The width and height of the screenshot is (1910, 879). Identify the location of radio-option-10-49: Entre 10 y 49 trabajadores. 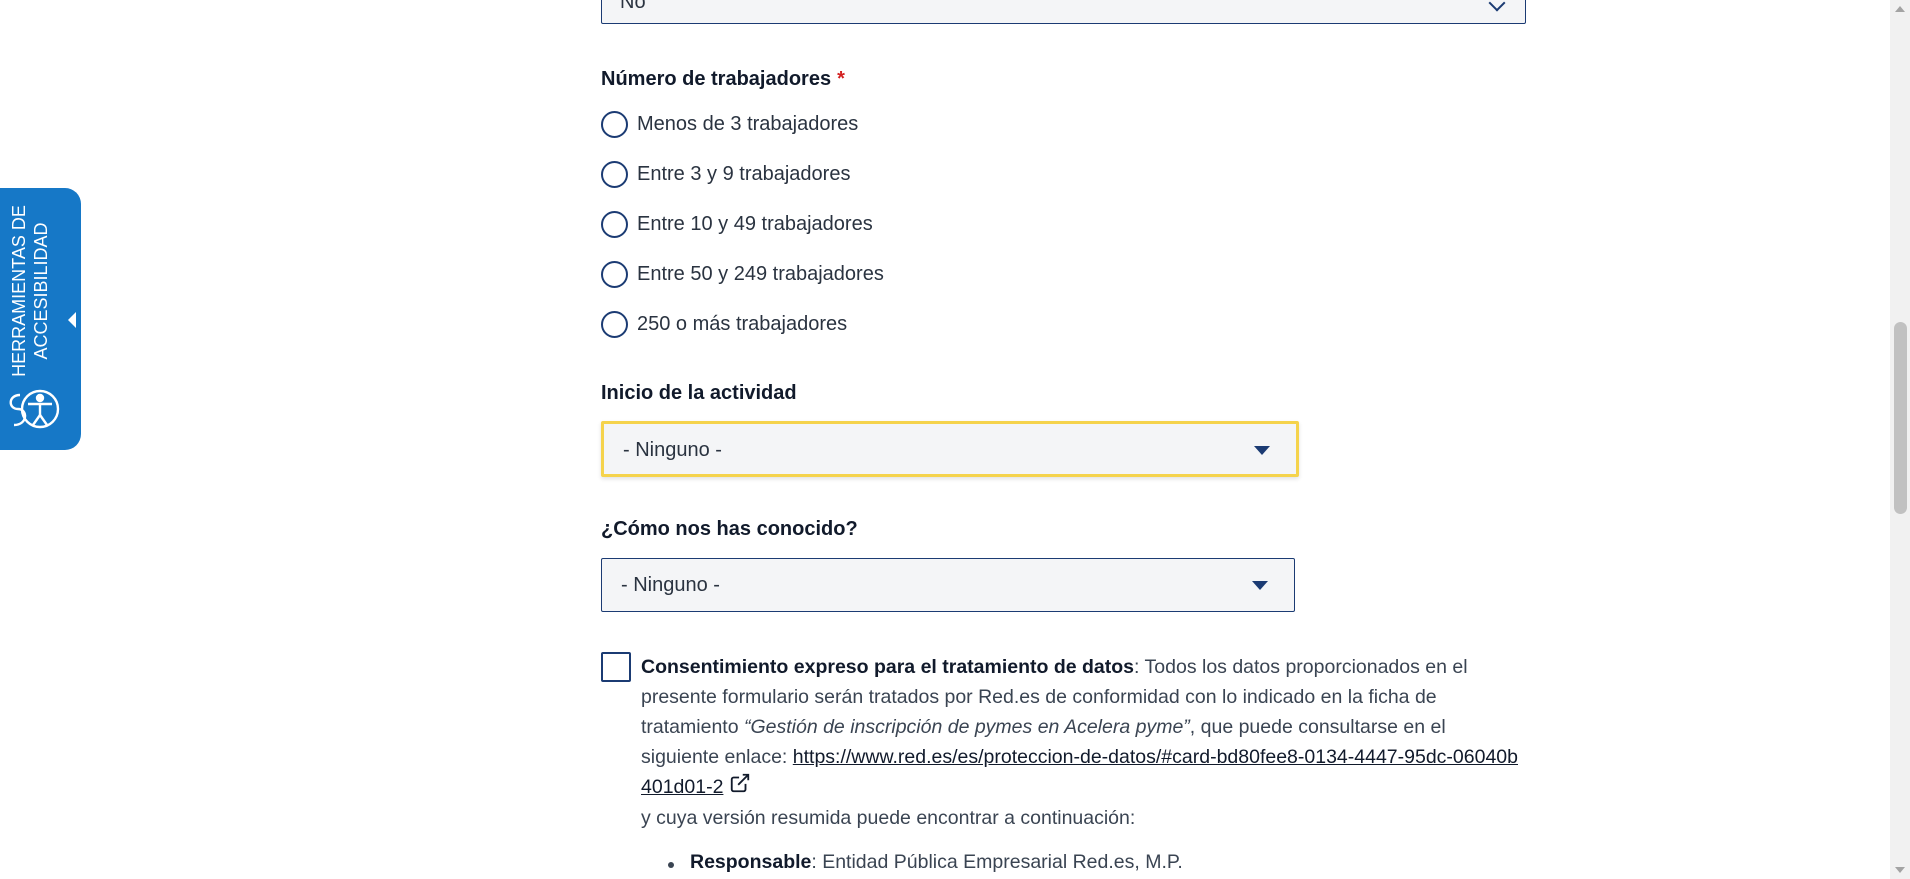
(737, 224).